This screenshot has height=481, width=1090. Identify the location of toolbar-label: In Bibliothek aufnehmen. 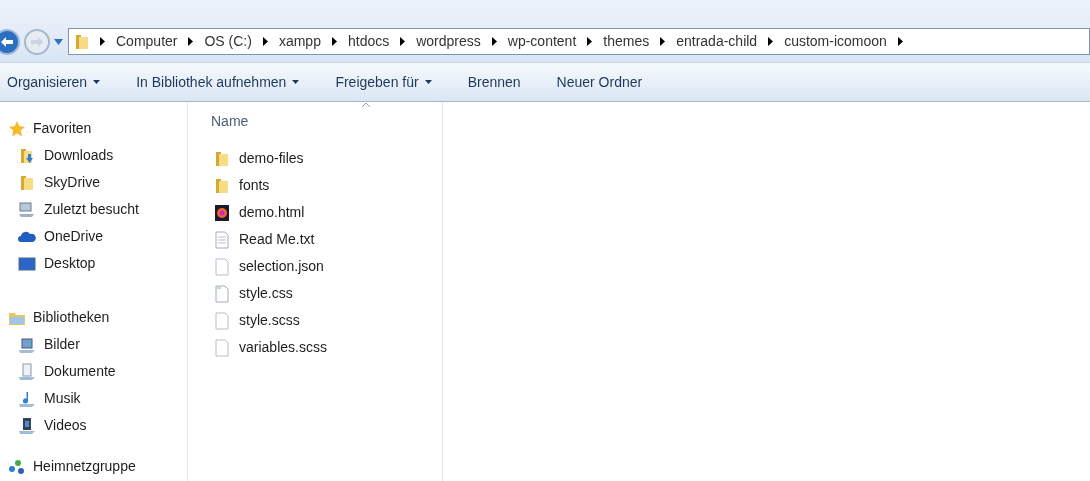
(211, 82).